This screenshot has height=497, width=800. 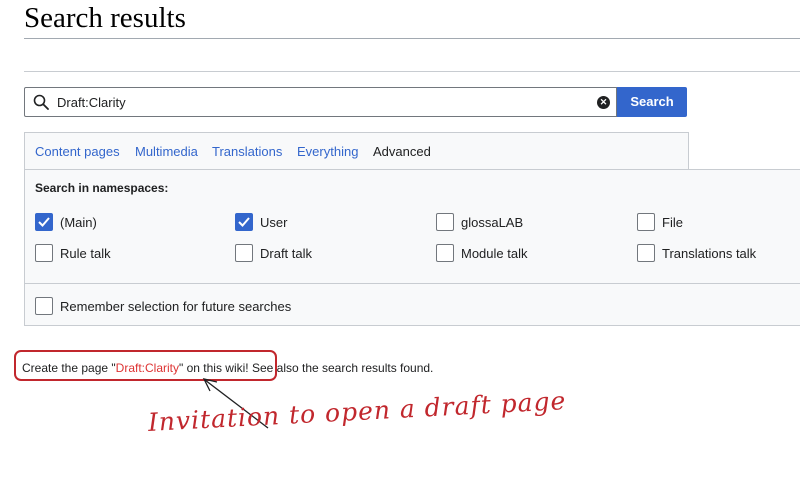 I want to click on tab-multimedia: Multimedia, so click(x=166, y=151).